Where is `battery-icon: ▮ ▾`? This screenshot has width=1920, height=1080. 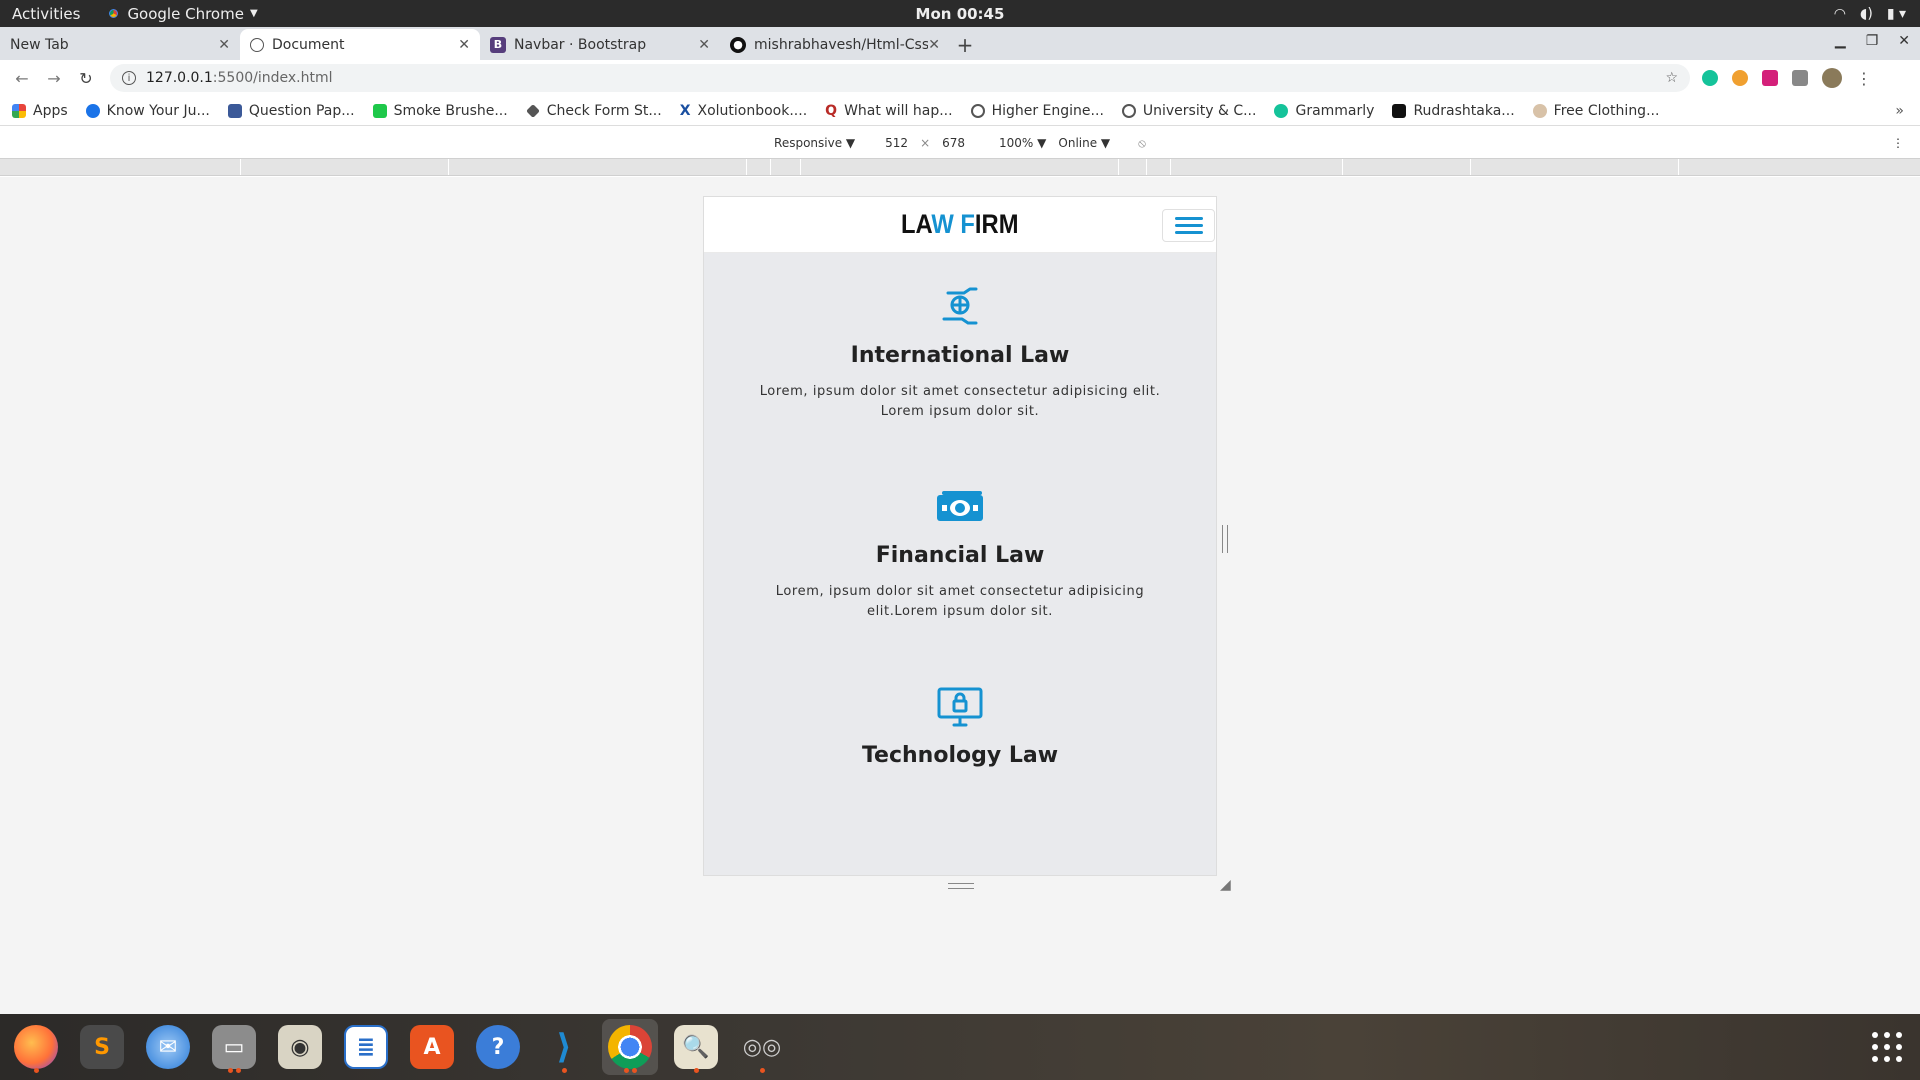 battery-icon: ▮ ▾ is located at coordinates (1896, 13).